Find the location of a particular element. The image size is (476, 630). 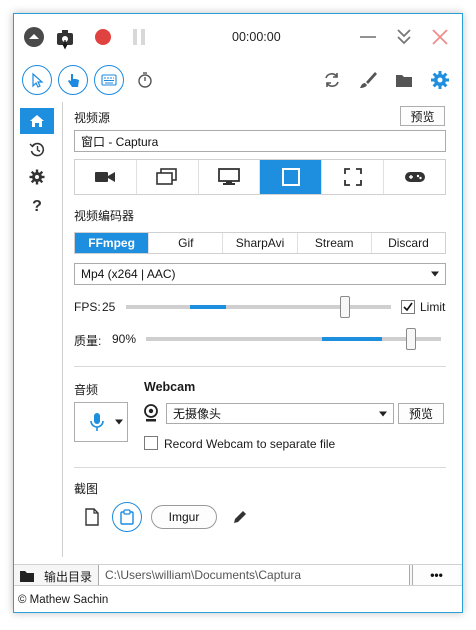

close-button is located at coordinates (440, 37).